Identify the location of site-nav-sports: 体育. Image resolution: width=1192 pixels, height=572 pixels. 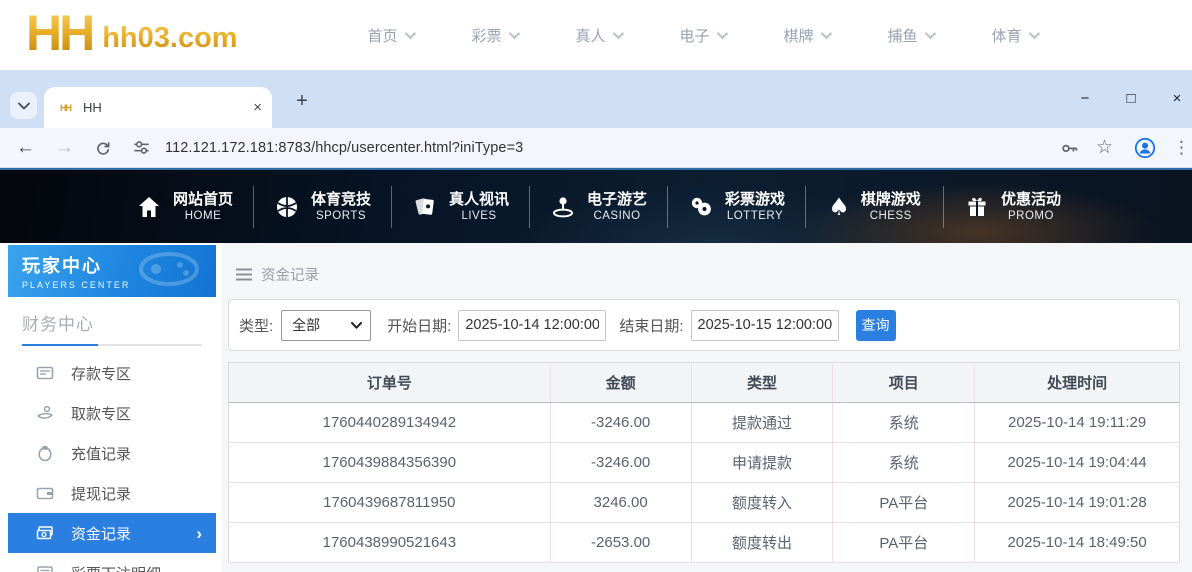
(1014, 35).